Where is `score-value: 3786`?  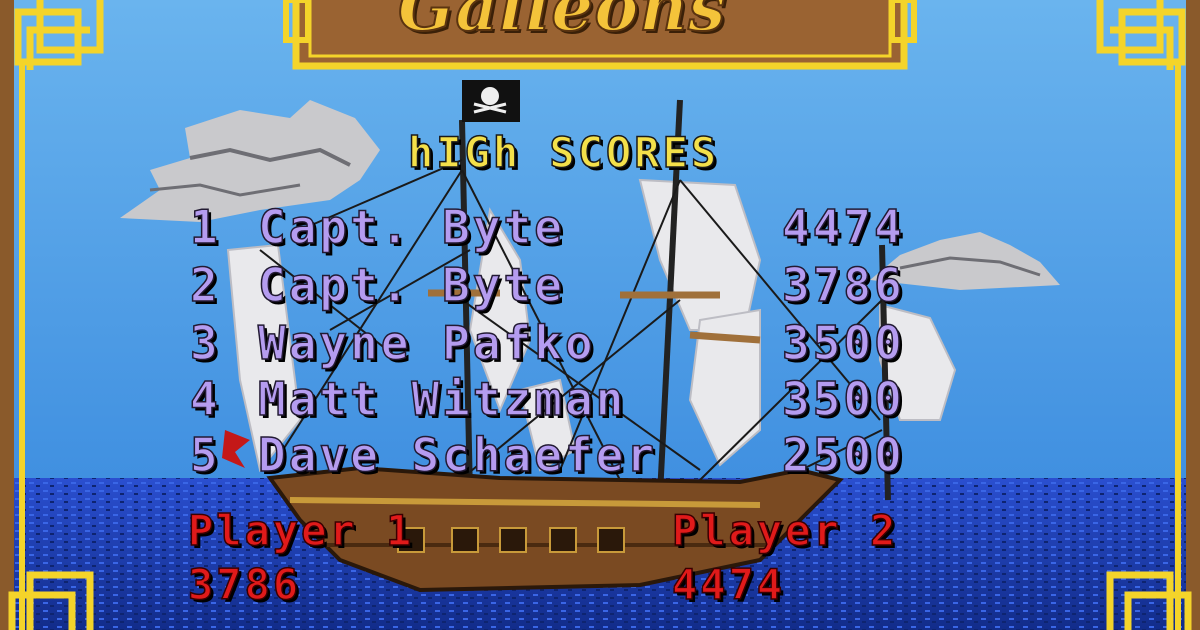 score-value: 3786 is located at coordinates (843, 285).